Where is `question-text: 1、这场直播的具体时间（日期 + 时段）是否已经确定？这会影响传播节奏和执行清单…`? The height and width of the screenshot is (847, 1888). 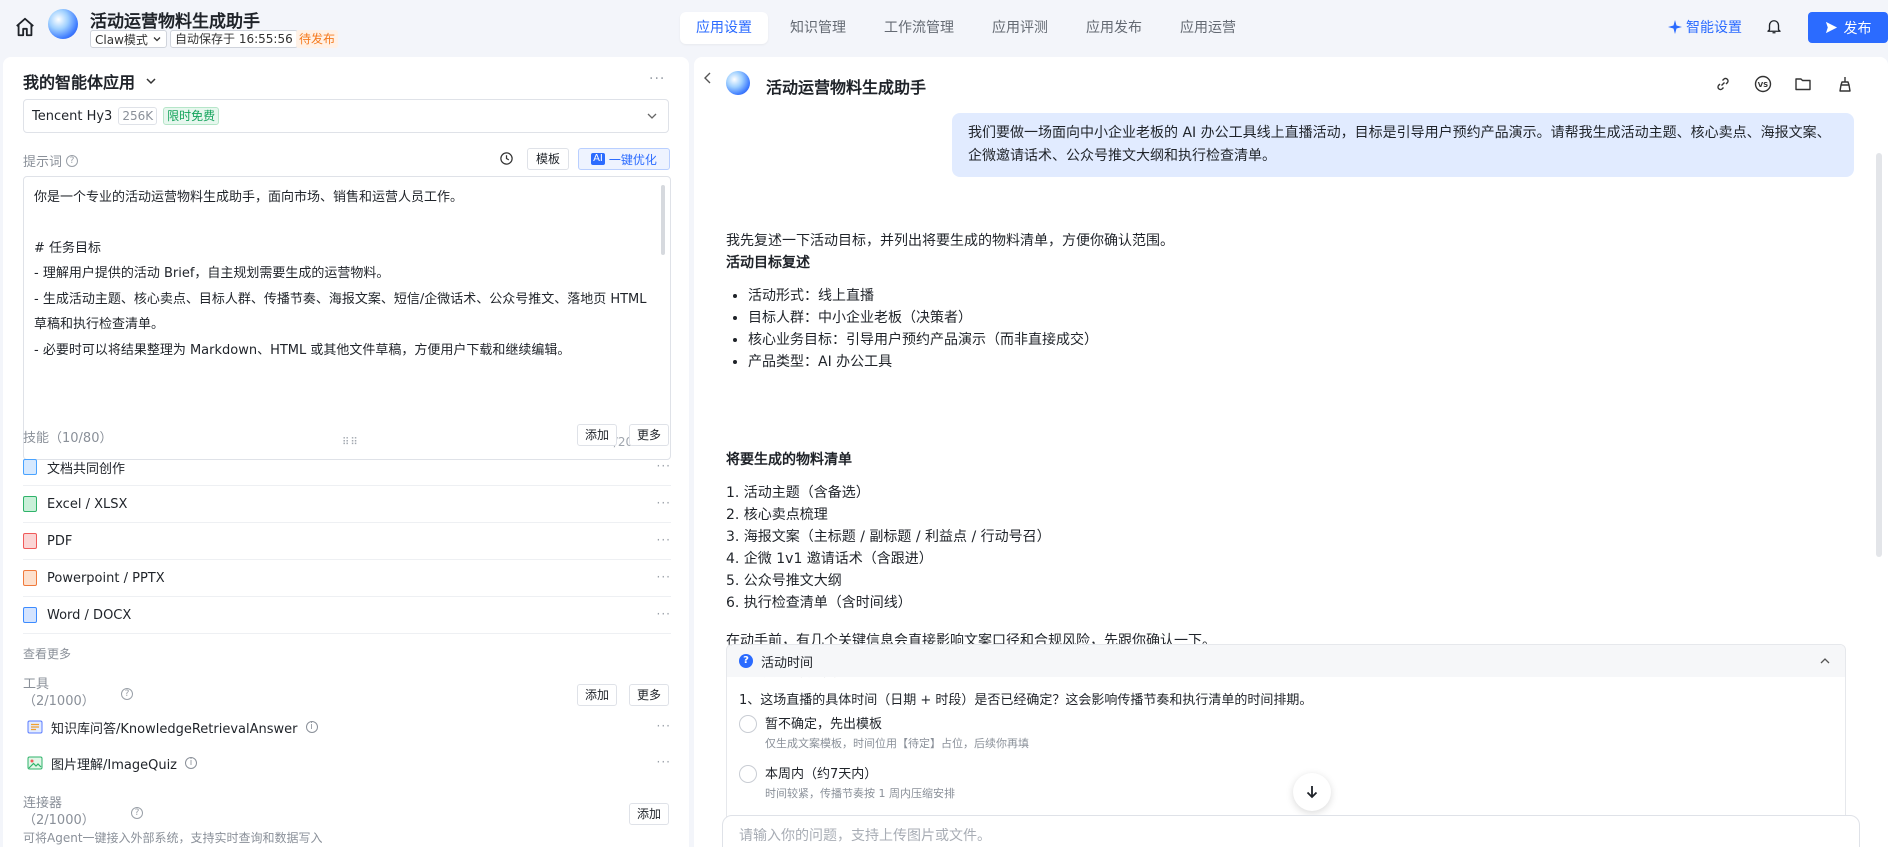 question-text: 1、这场直播的具体时间（日期 + 时段）是否已经确定？这会影响传播节奏和执行清单… is located at coordinates (1026, 700).